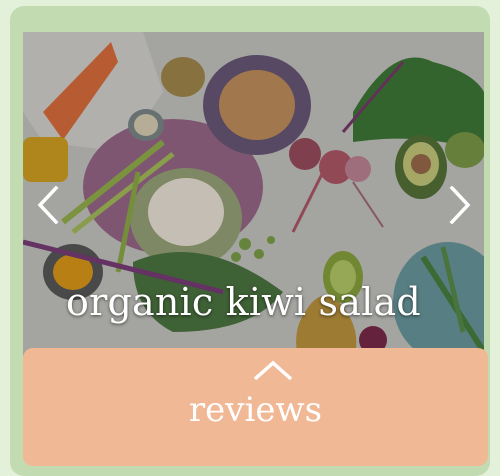 The height and width of the screenshot is (476, 500). I want to click on chevron-left-icon, so click(48, 205).